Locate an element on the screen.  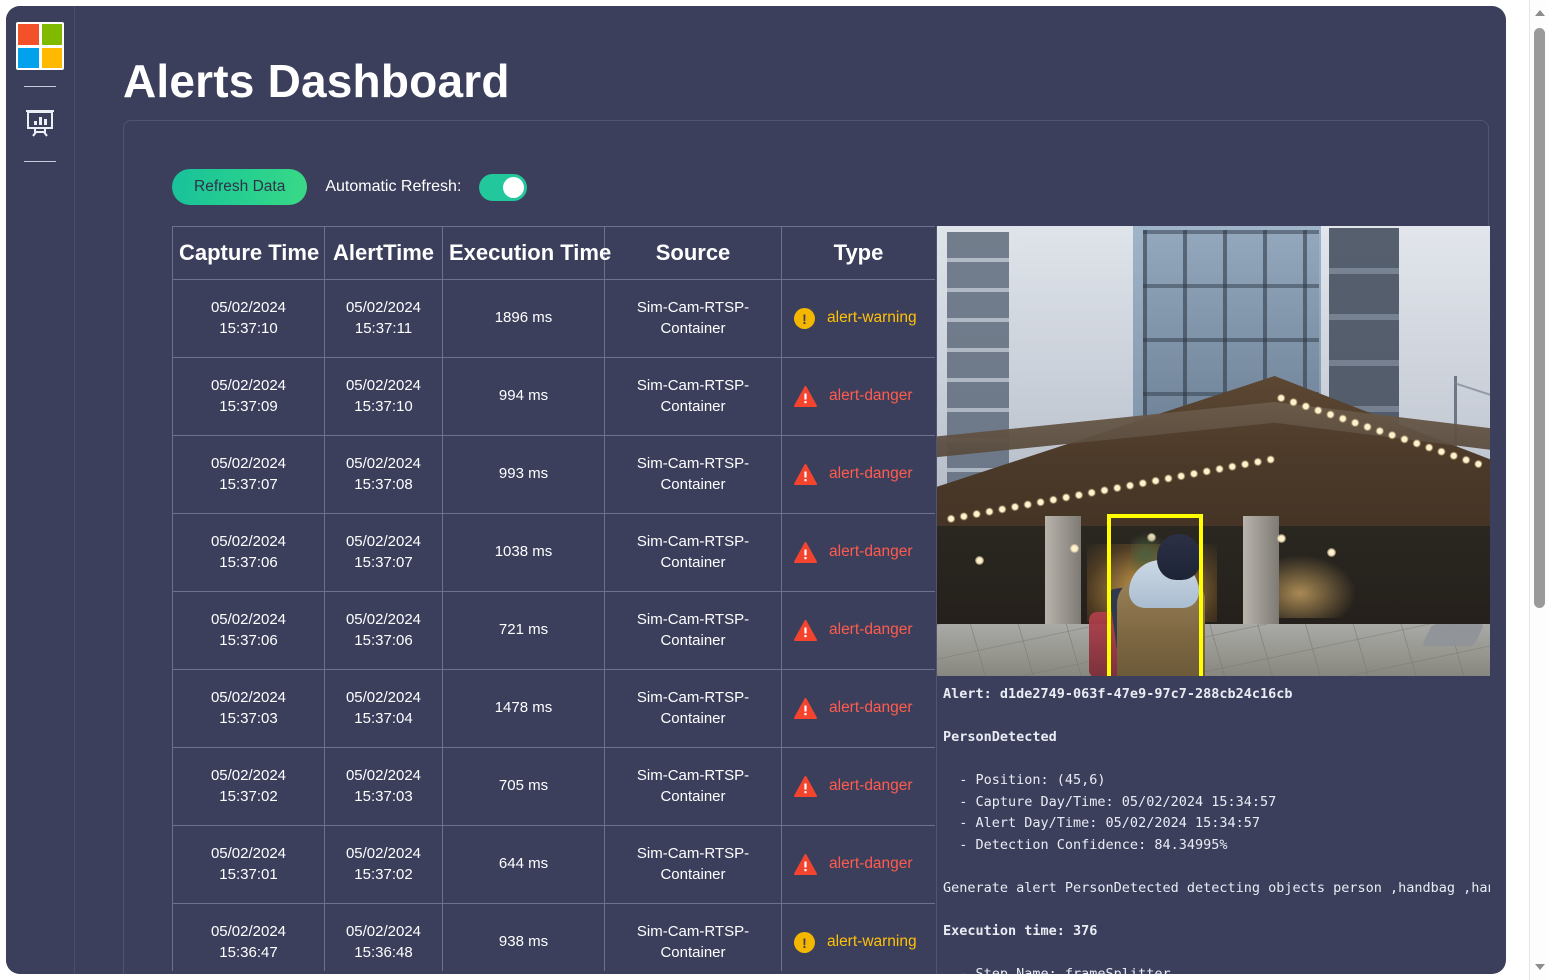
cell-capture-time: 05/02/2024 15:37:10 is located at coordinates (248, 318).